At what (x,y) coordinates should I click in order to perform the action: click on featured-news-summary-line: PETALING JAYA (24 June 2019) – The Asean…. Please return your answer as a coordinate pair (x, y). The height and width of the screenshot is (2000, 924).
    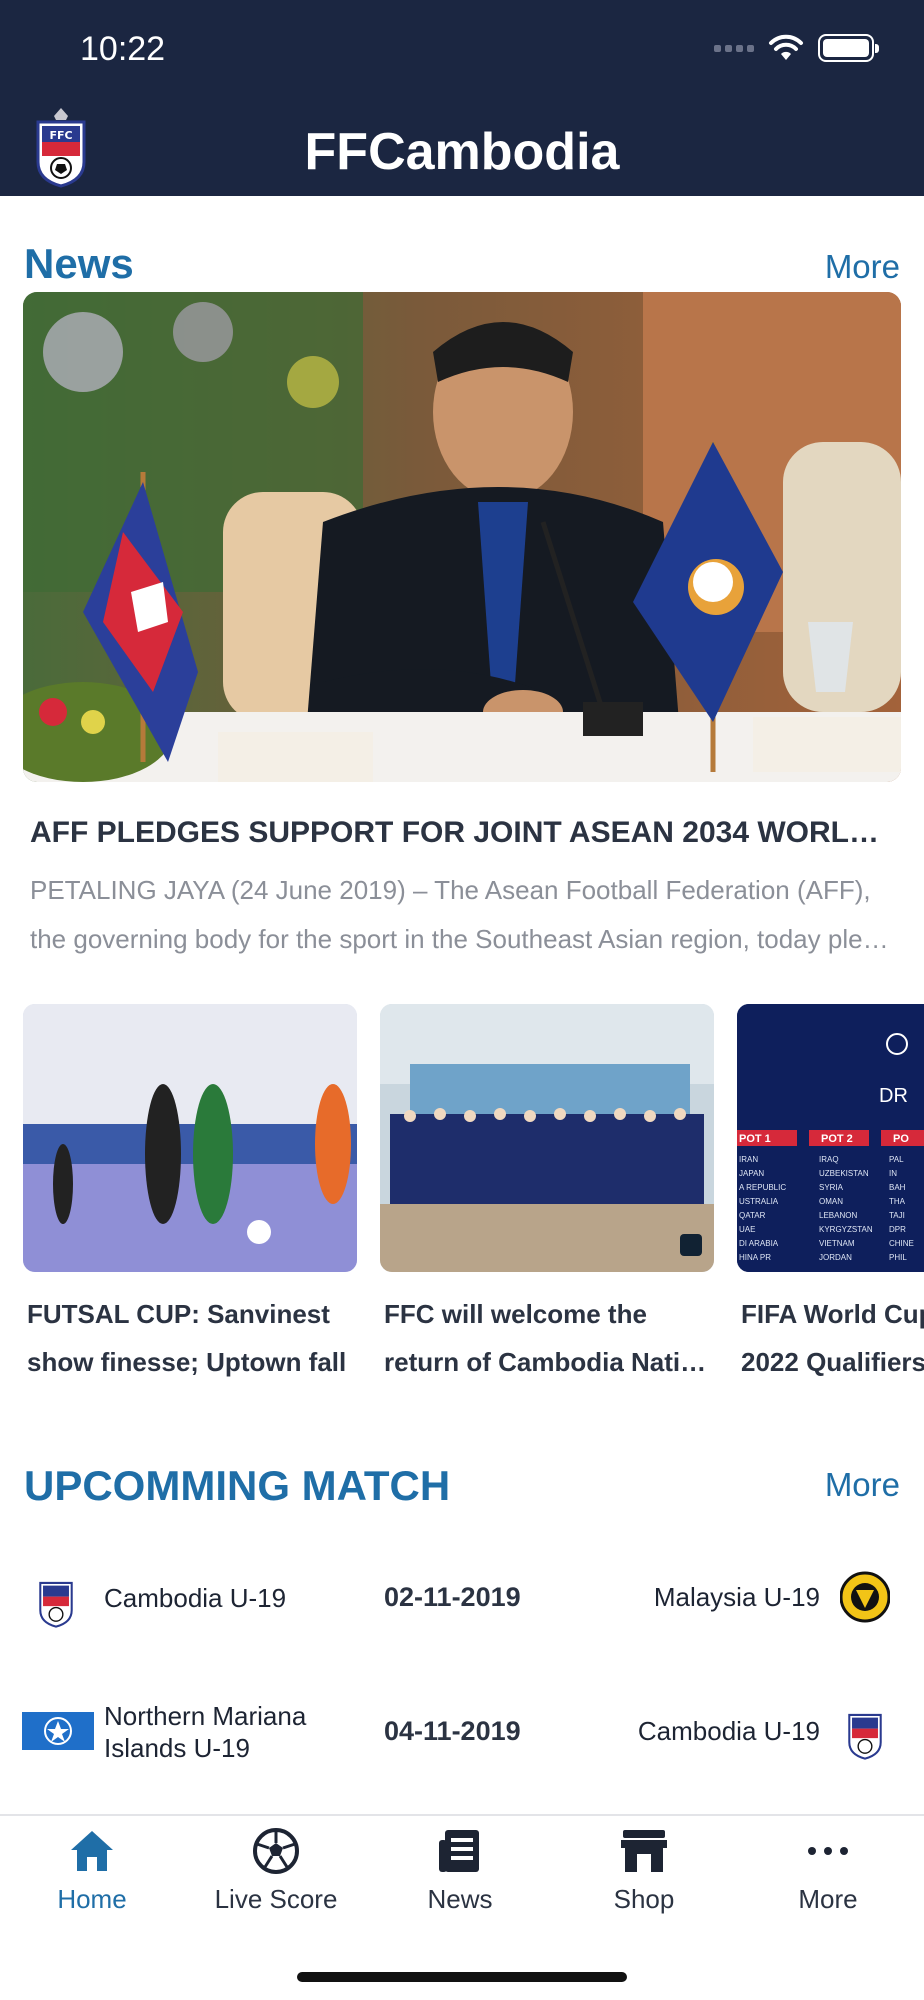
    Looking at the image, I should click on (450, 890).